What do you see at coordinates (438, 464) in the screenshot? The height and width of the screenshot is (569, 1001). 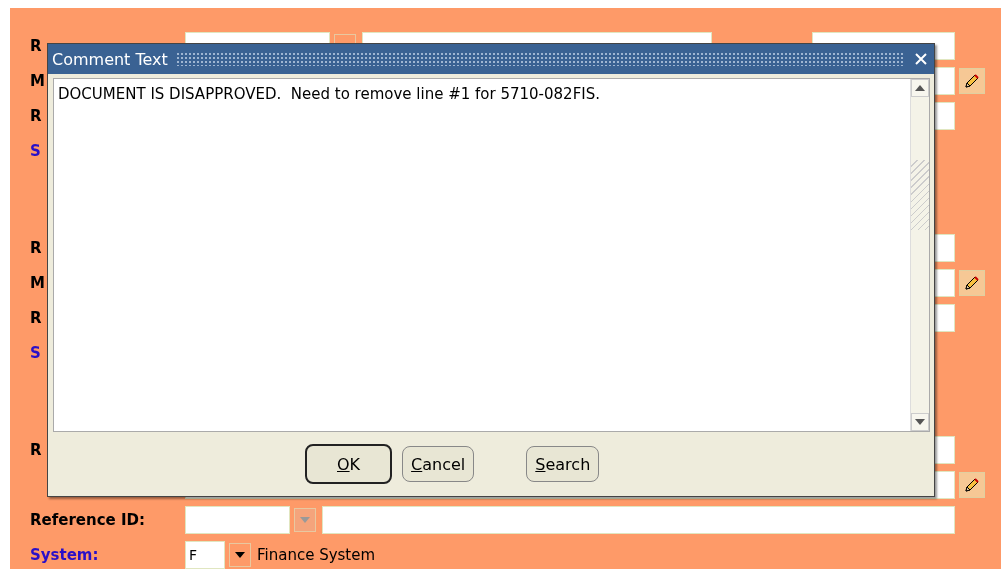 I see `dialog-button: Cancel` at bounding box center [438, 464].